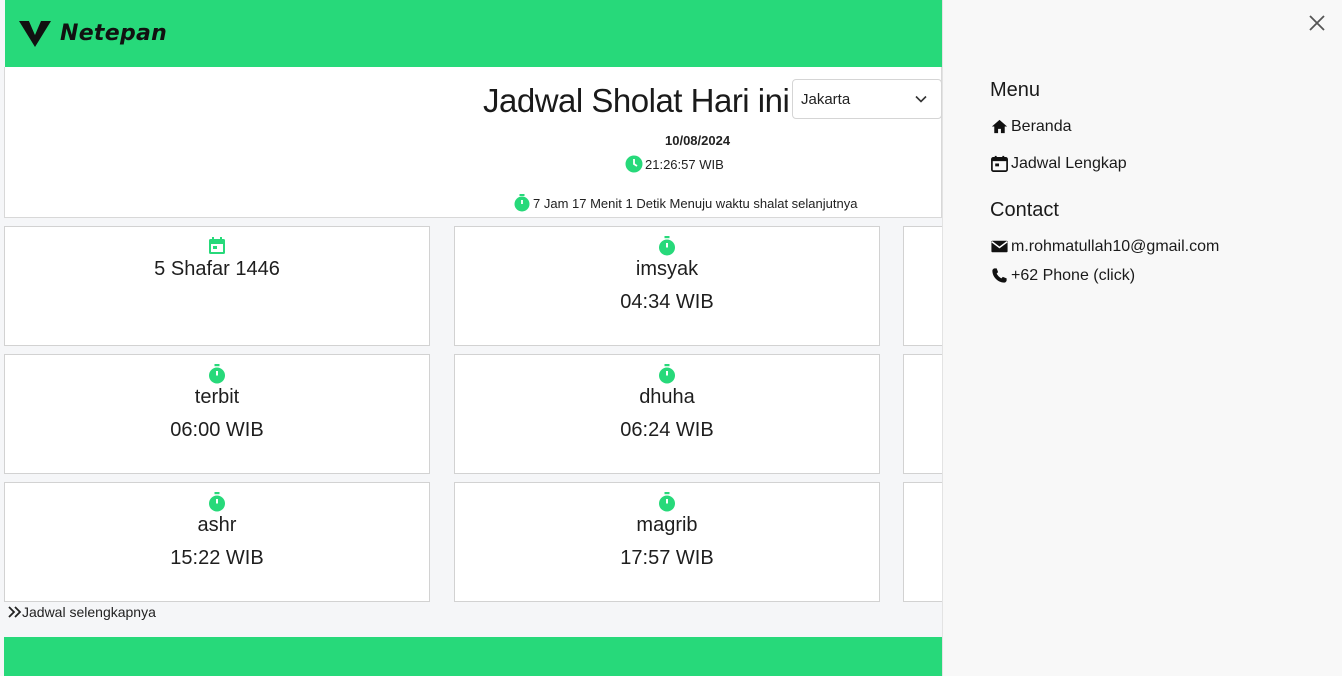  Describe the element at coordinates (667, 302) in the screenshot. I see `prayer-time: 04:34 WIB` at that location.